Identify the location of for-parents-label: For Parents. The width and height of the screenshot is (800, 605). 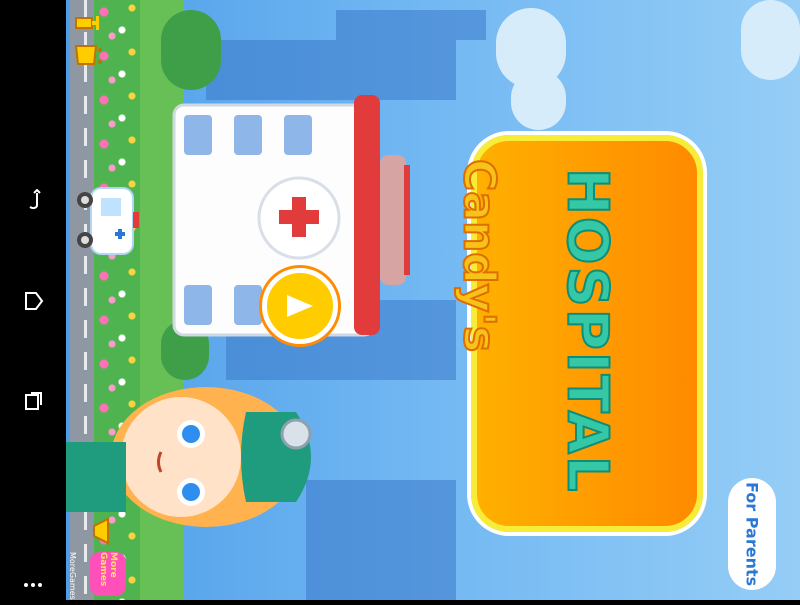
(752, 534).